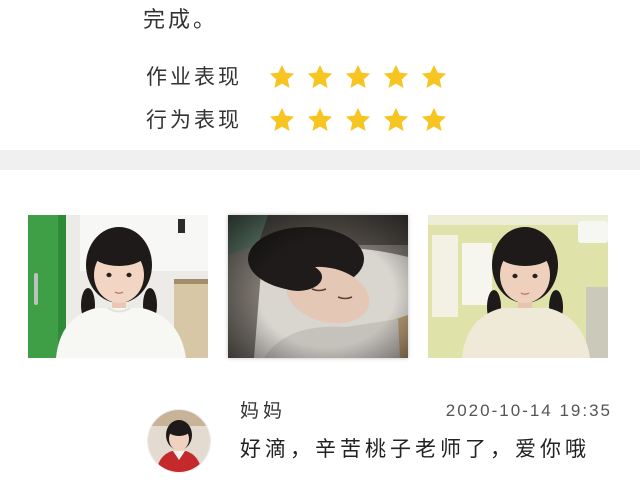 Image resolution: width=640 pixels, height=480 pixels. What do you see at coordinates (528, 410) in the screenshot?
I see `comment-timestamp: 2020-10-14 19:35` at bounding box center [528, 410].